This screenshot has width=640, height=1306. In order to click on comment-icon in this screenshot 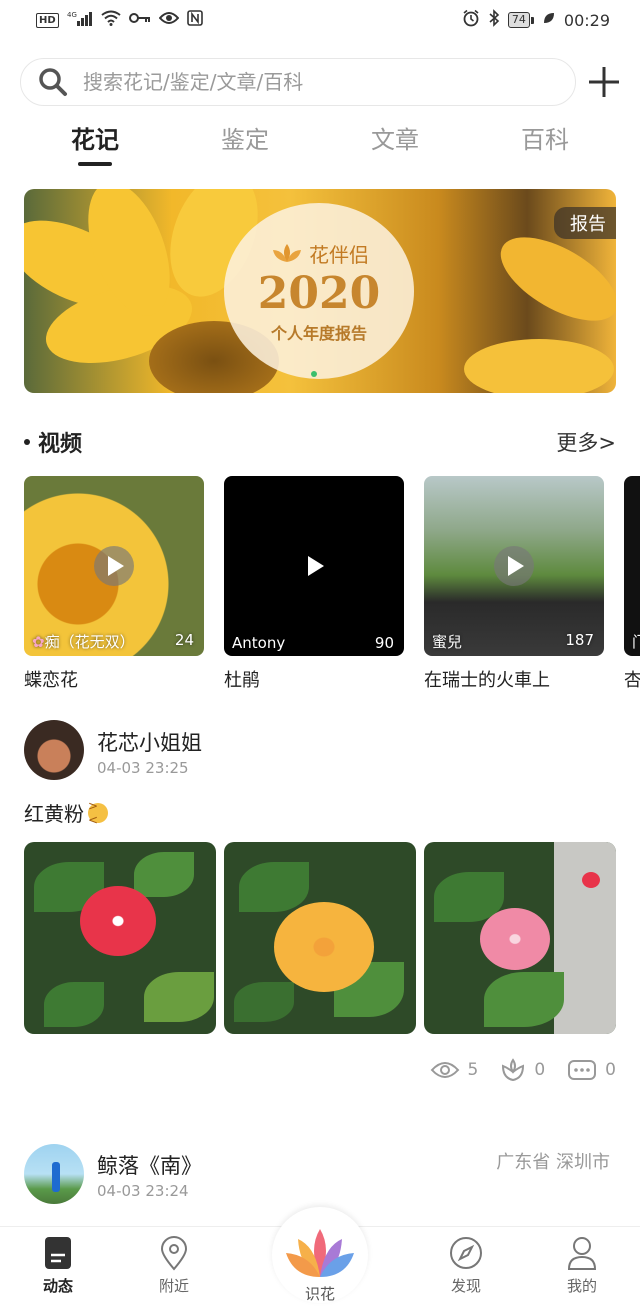, I will do `click(582, 1070)`.